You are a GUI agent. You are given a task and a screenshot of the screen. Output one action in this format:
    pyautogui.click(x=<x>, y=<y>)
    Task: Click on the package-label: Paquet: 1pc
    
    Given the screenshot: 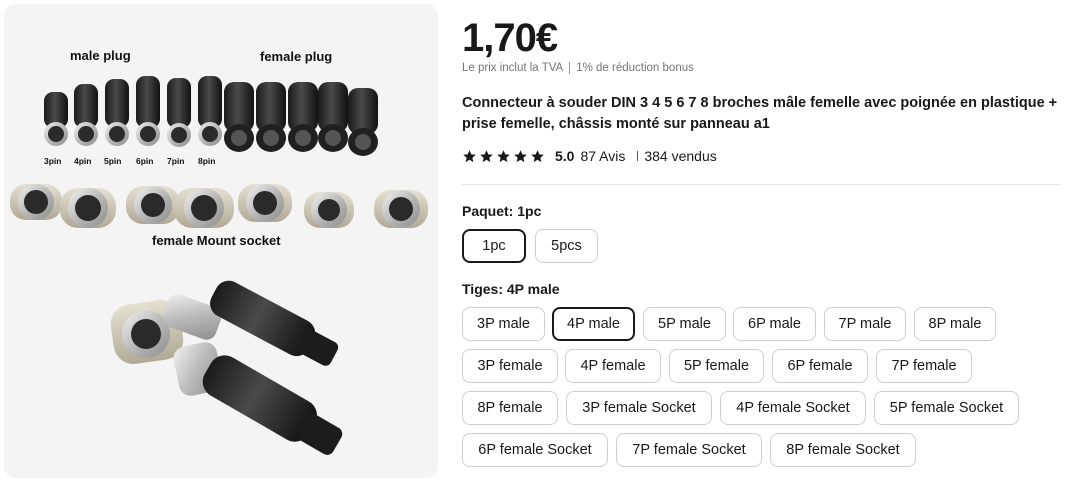 What is the action you would take?
    pyautogui.click(x=502, y=211)
    